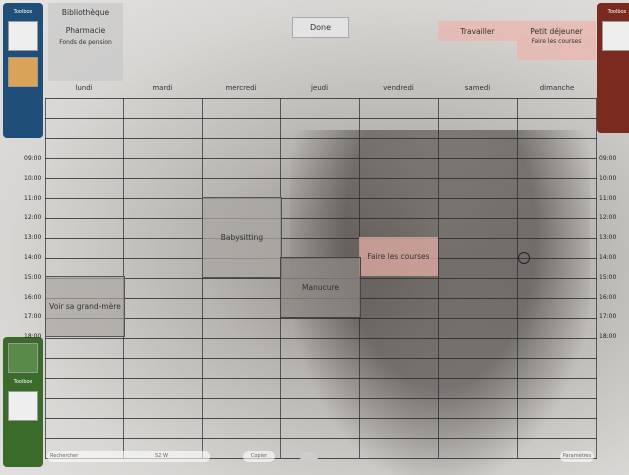 This screenshot has width=629, height=475. What do you see at coordinates (85, 12) in the screenshot?
I see `tag-bibliotheque: Bibliothèque` at bounding box center [85, 12].